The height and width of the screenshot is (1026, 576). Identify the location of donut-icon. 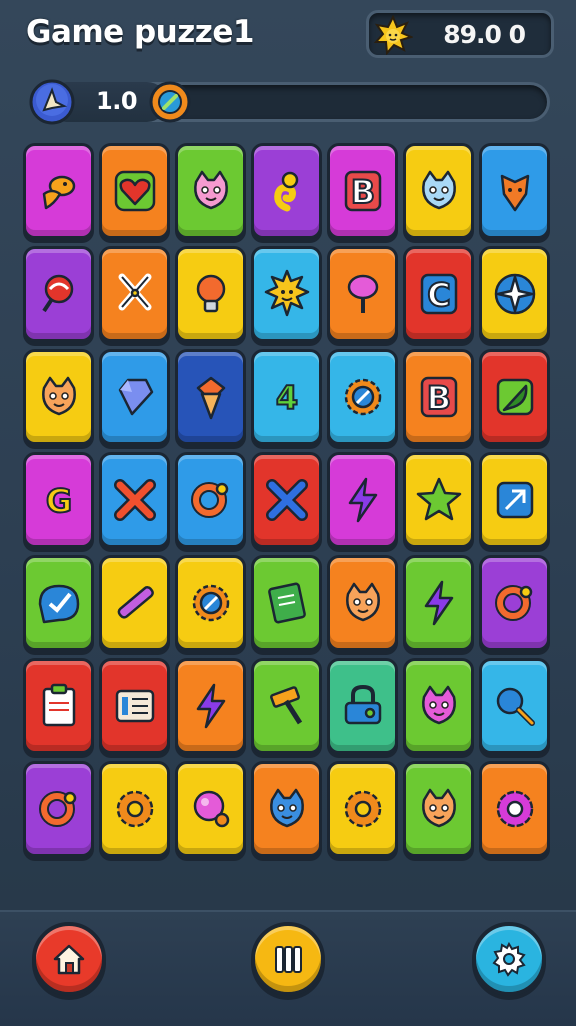
(362, 809).